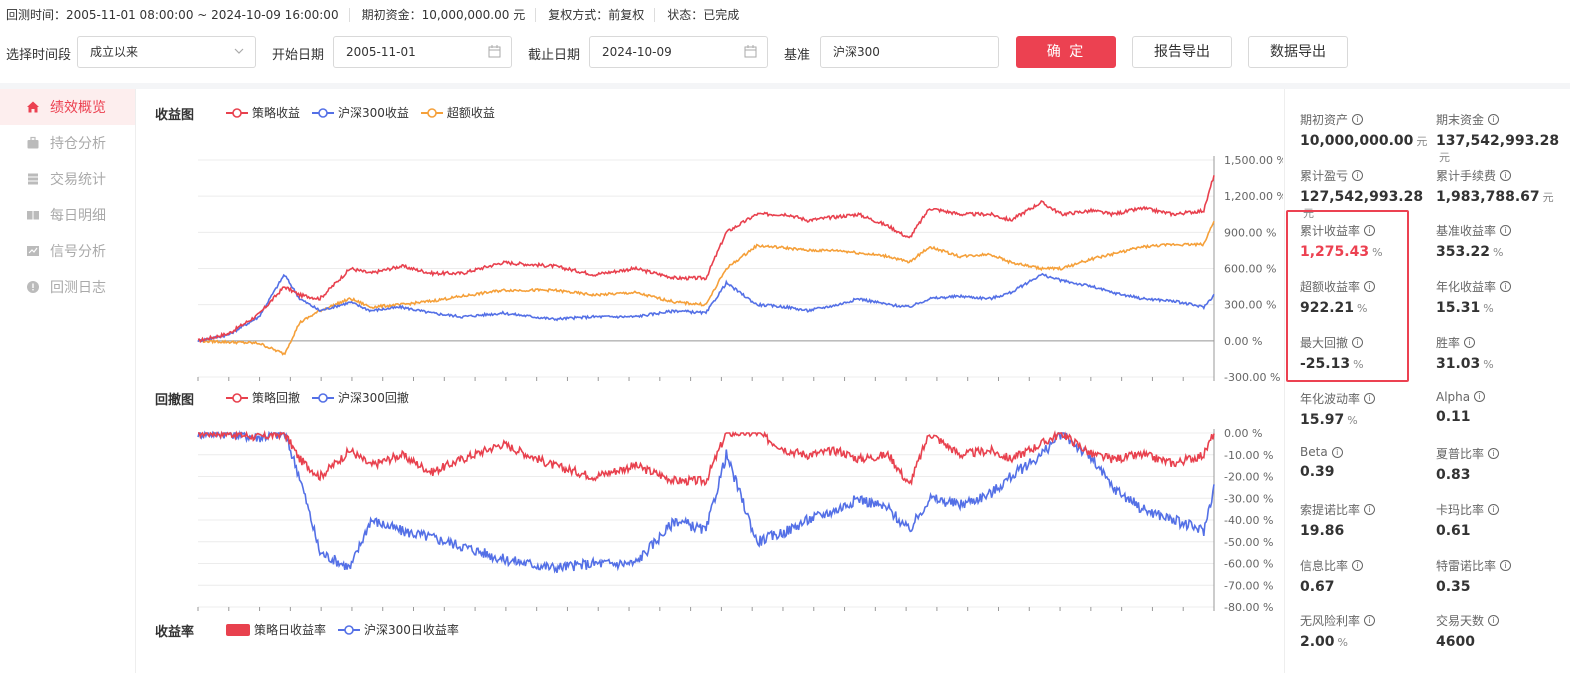 Image resolution: width=1570 pixels, height=673 pixels. I want to click on metric-value: 353.22%, so click(1503, 252).